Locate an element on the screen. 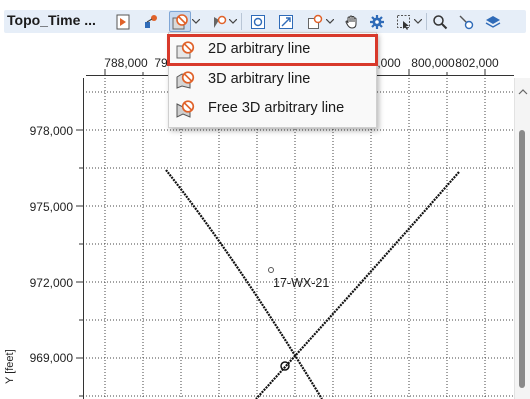 The width and height of the screenshot is (530, 399). zoom-extent-icon is located at coordinates (258, 21).